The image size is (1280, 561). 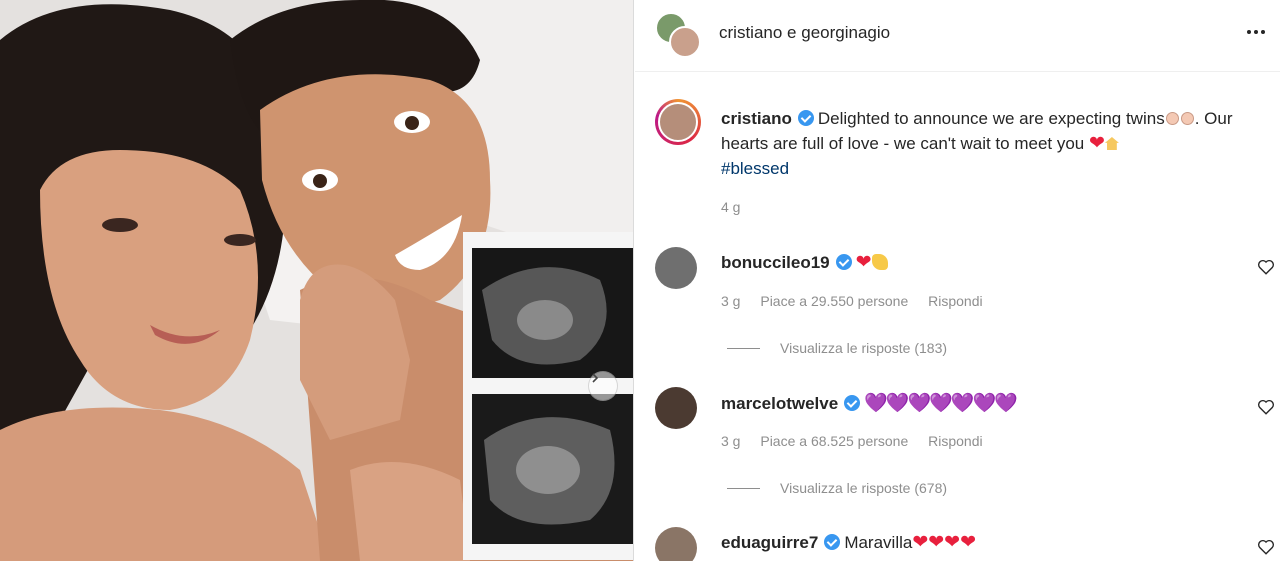 I want to click on comment-username: marcelotwelve, so click(x=779, y=403).